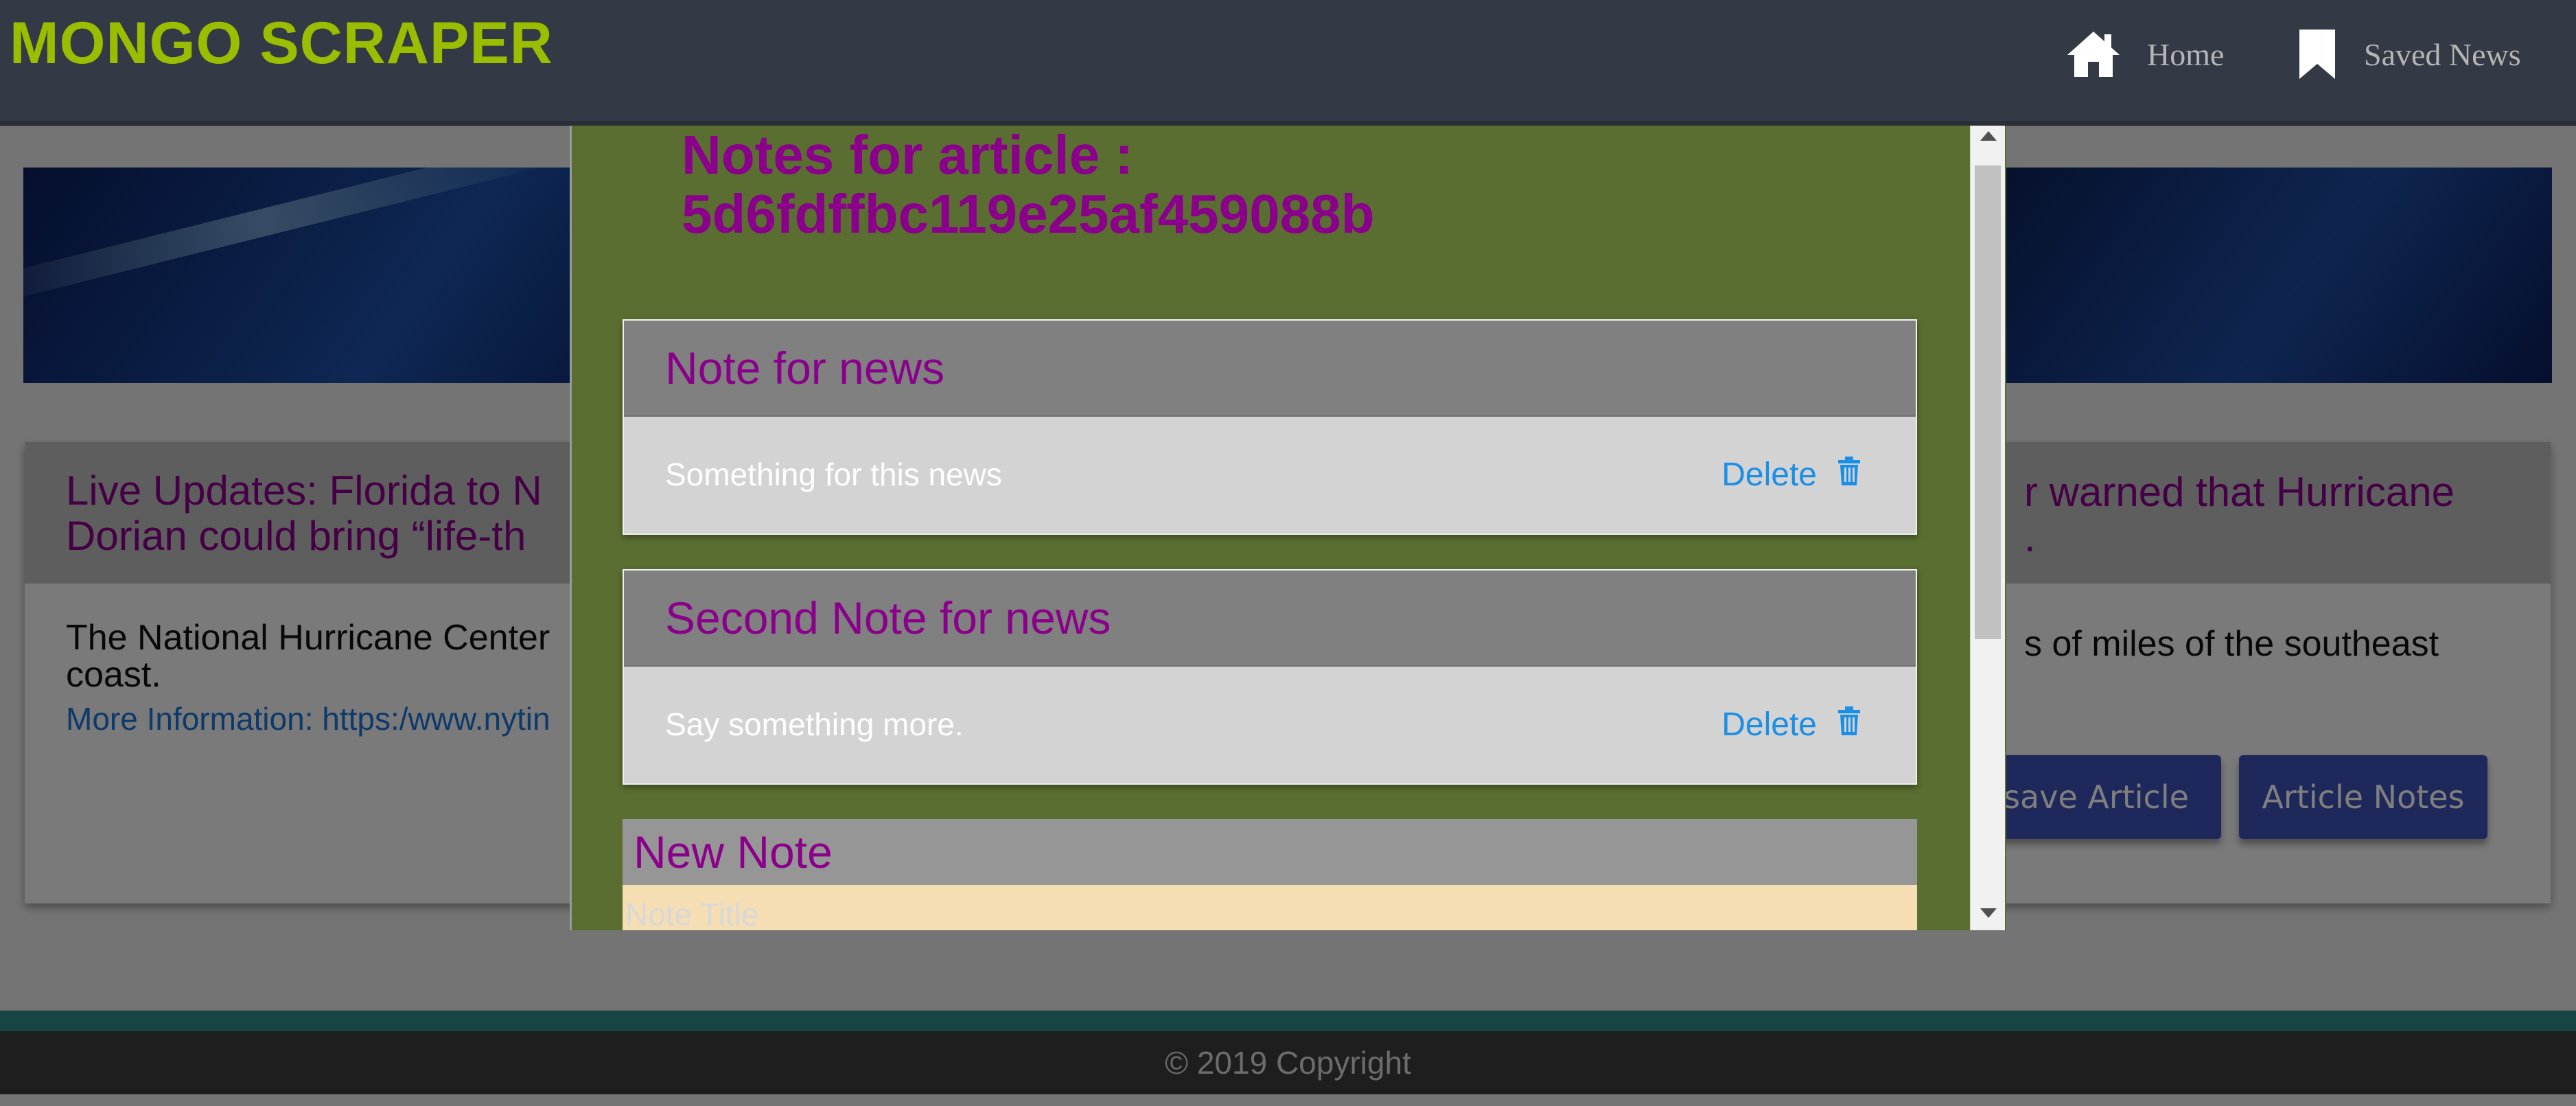 This screenshot has height=1106, width=2576. I want to click on note-body: Something for this news Delete, so click(1270, 474).